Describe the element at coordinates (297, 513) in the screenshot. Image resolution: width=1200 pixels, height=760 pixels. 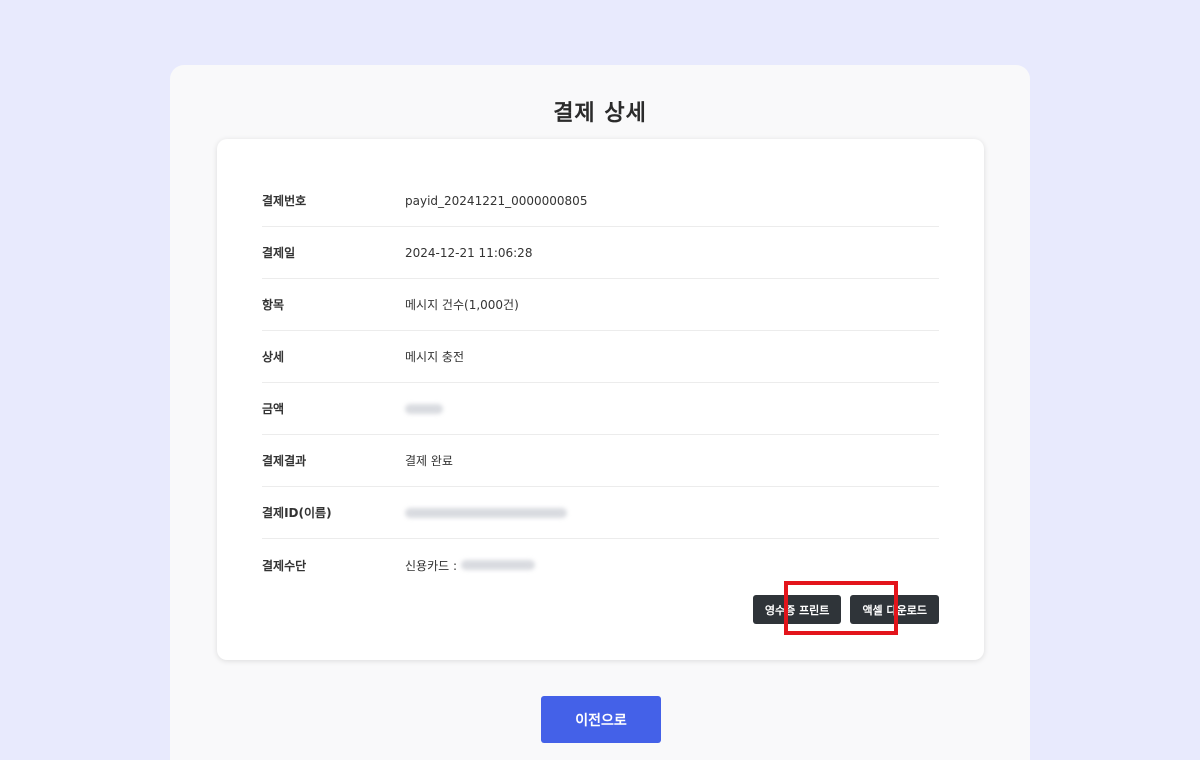
I see `row-label: 결제ID(이름)` at that location.